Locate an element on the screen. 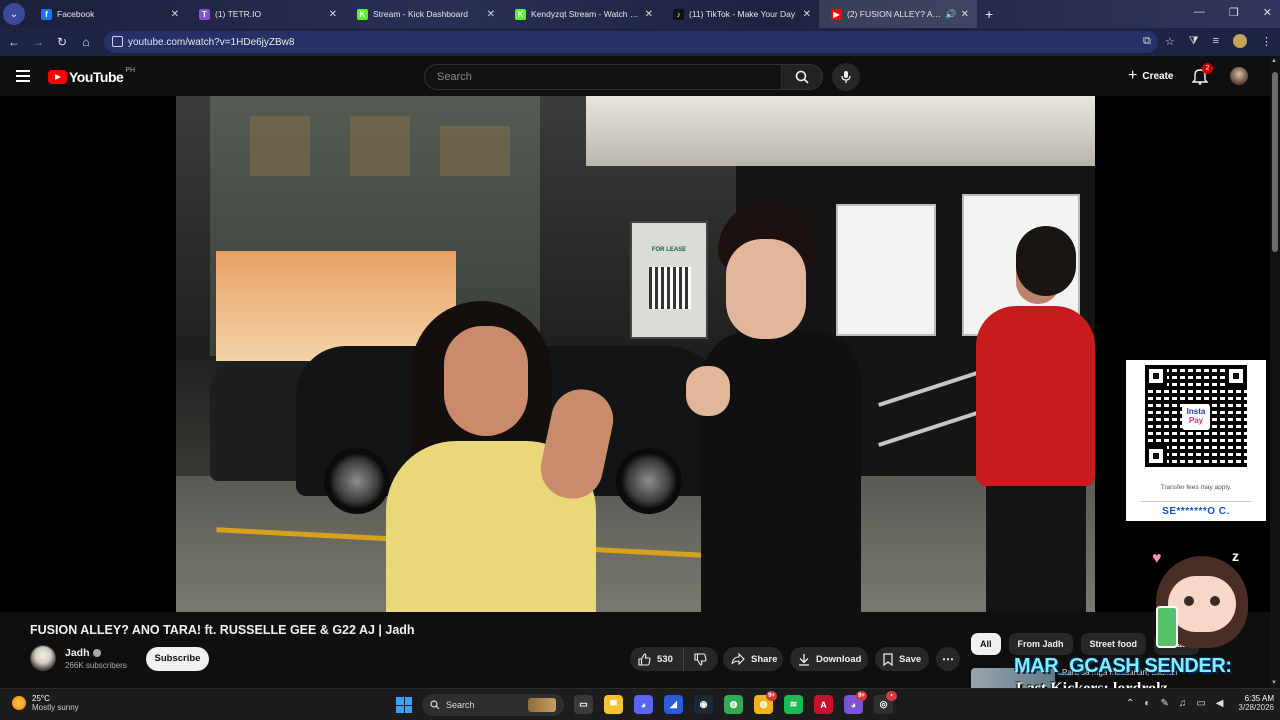 The image size is (1280, 720). divider is located at coordinates (1196, 501).